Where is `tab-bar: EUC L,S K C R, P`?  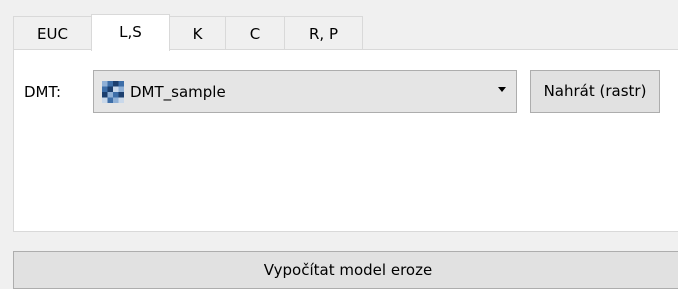 tab-bar: EUC L,S K C R, P is located at coordinates (188, 32).